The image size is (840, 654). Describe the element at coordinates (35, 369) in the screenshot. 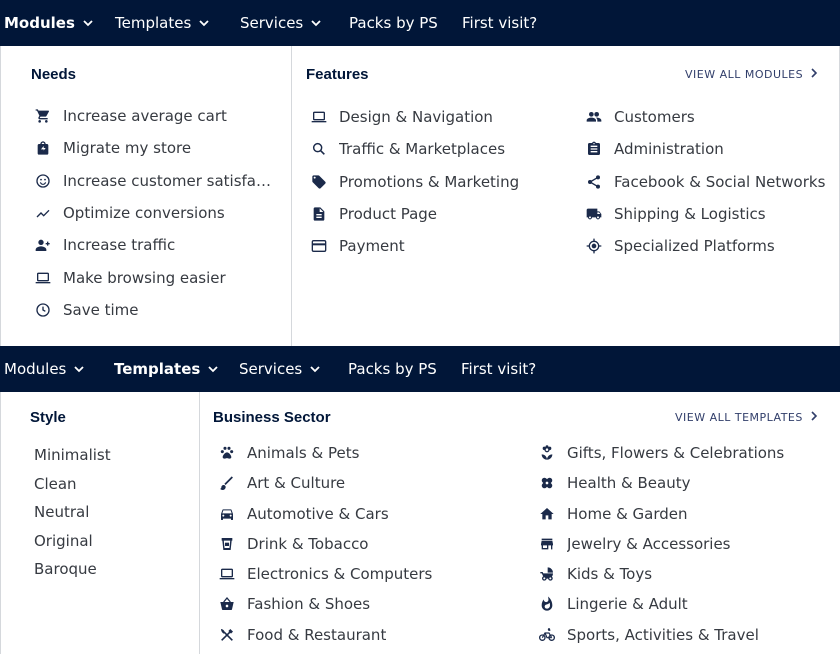

I see `nav-label: Modules` at that location.